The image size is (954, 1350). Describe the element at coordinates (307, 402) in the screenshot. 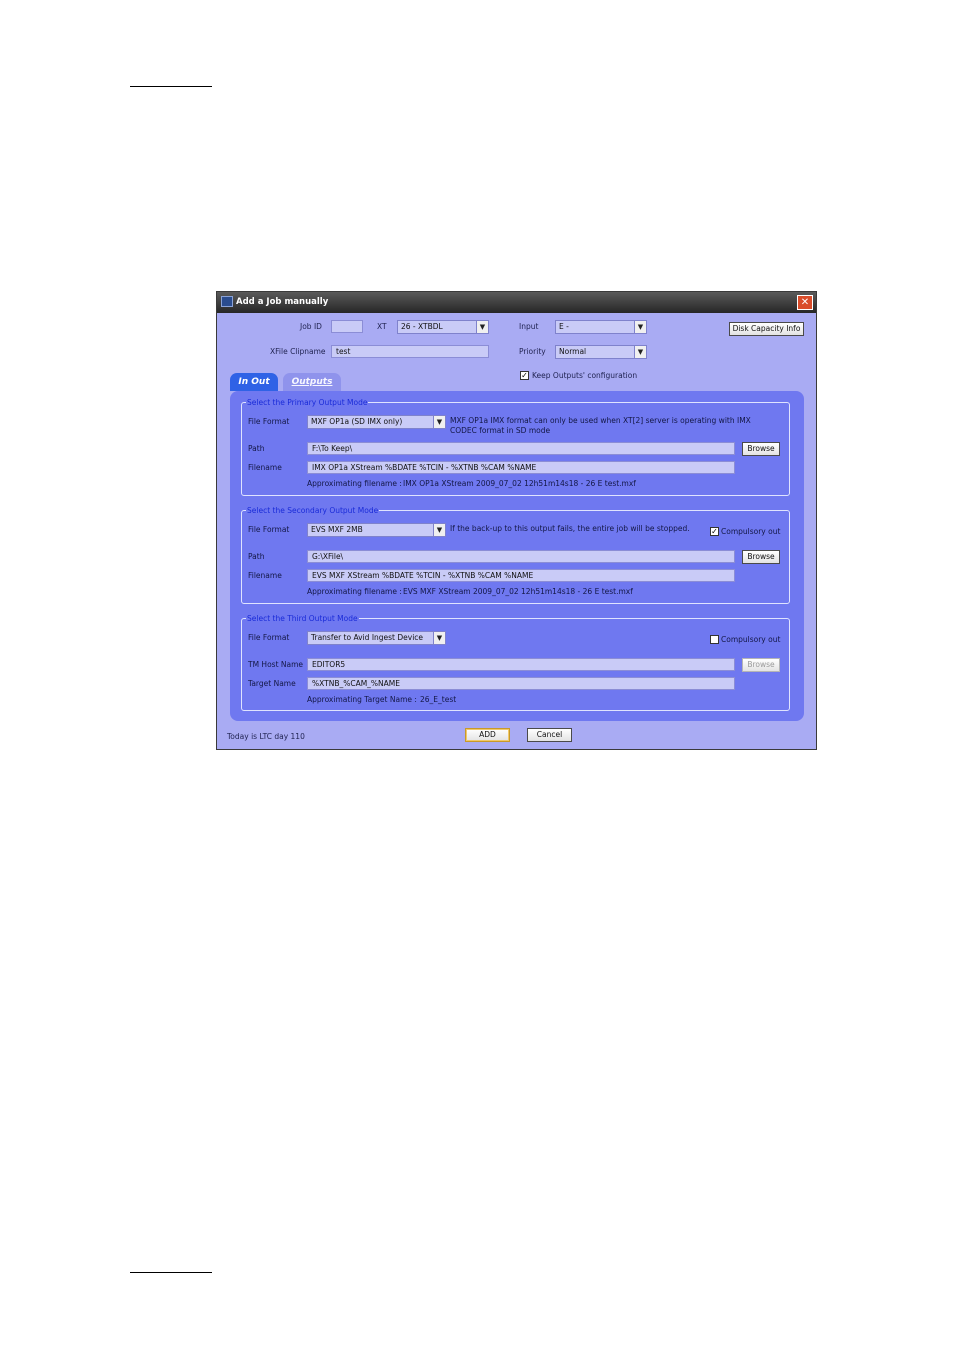

I see `primary-output-legend: Select the Primary Output Mode` at that location.